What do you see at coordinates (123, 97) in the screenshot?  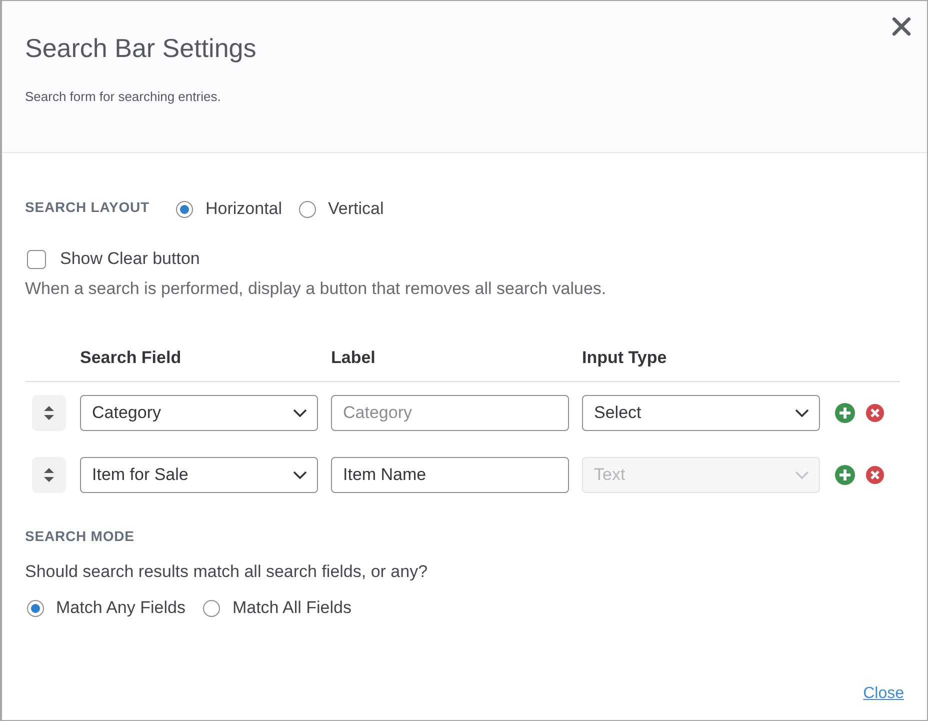 I see `dialog-subtitle: Search form for searching entries.` at bounding box center [123, 97].